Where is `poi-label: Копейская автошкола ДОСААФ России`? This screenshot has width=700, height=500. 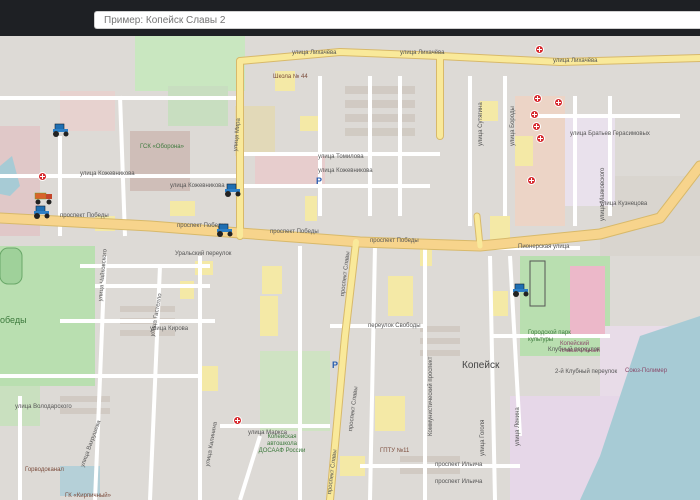 poi-label: Копейская автошкола ДОСААФ России is located at coordinates (282, 444).